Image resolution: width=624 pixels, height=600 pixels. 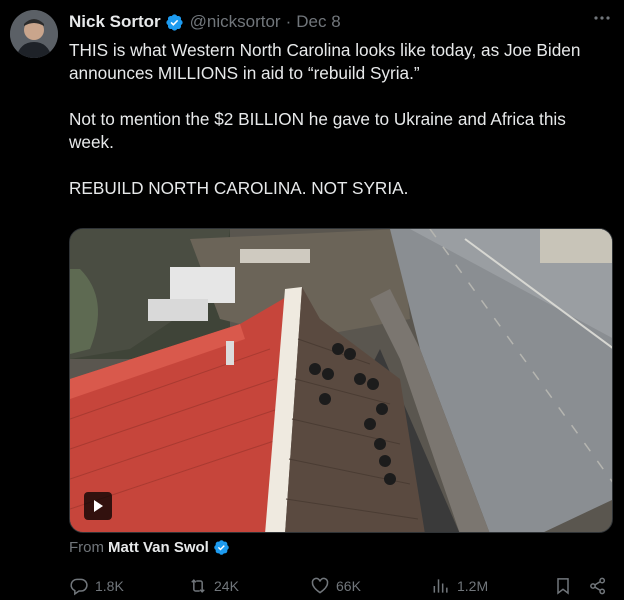 What do you see at coordinates (341, 22) in the screenshot?
I see `tweet-header: Nick Sortor @nicksortor · Dec 8` at bounding box center [341, 22].